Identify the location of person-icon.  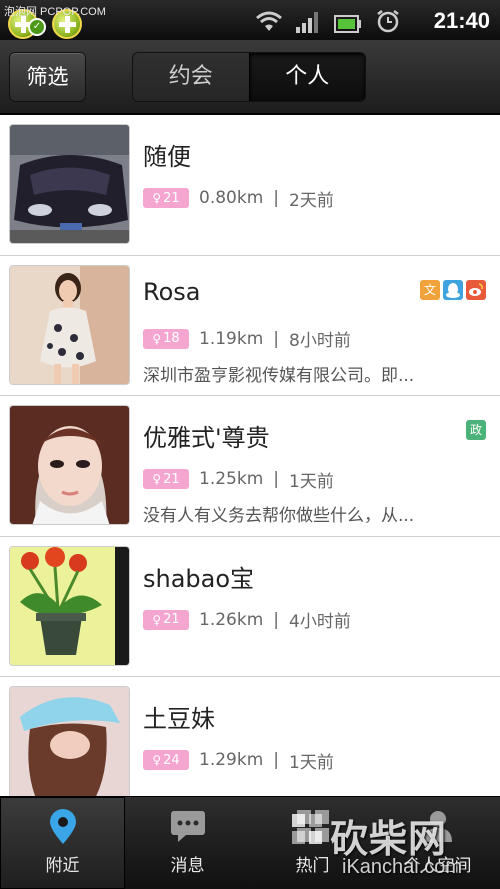
(437, 826).